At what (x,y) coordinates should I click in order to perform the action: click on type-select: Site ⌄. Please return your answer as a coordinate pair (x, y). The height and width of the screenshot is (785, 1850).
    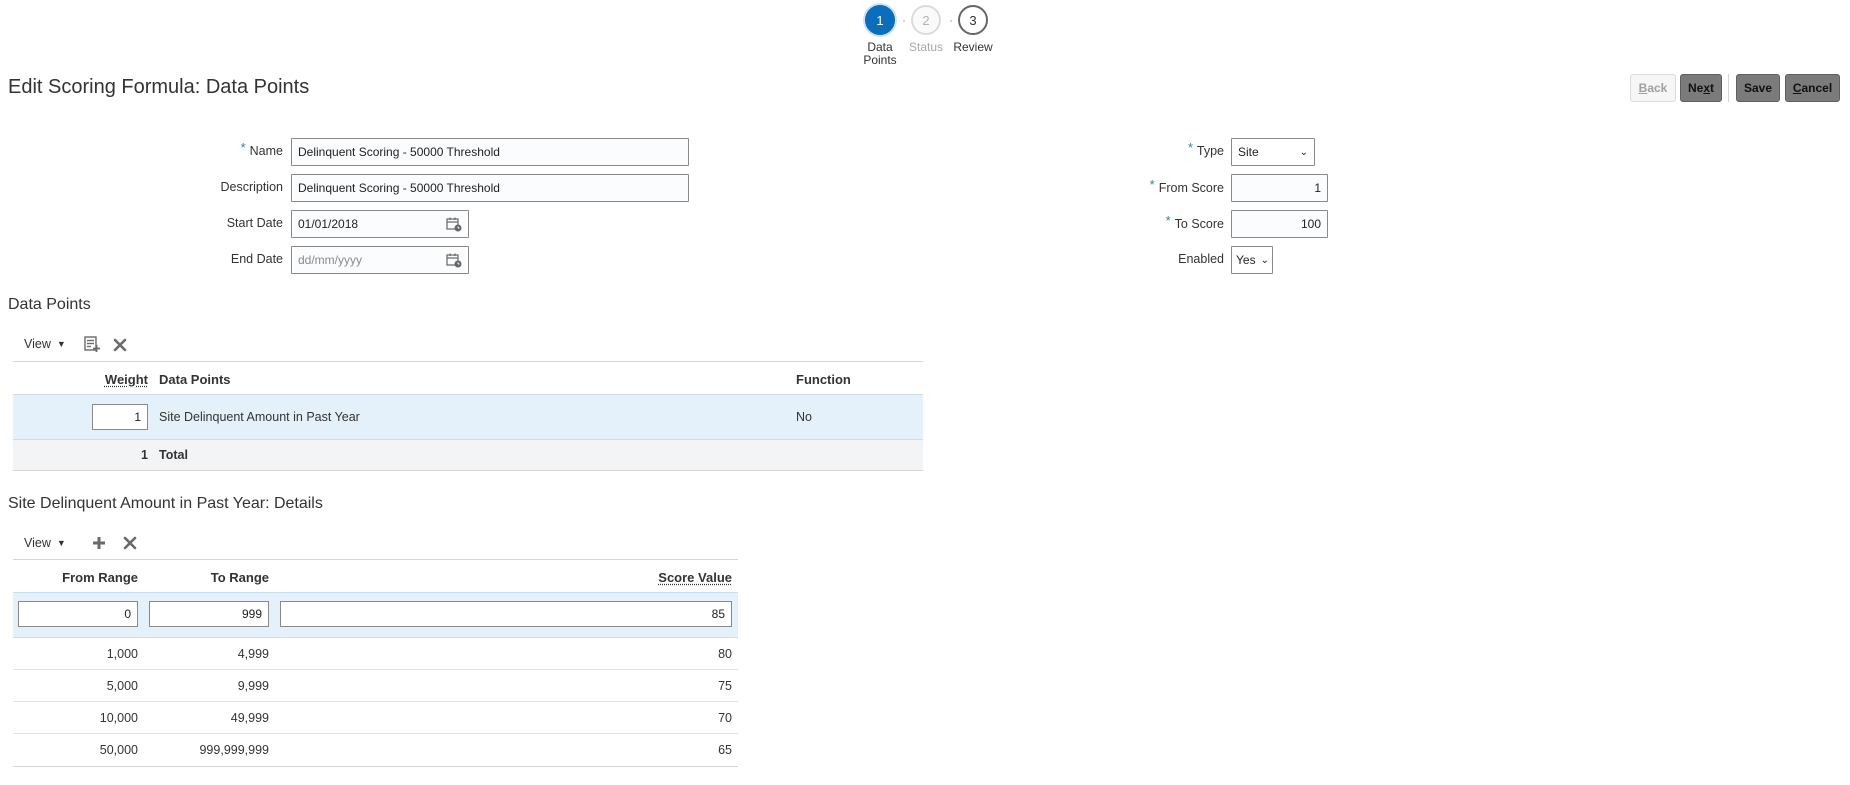
    Looking at the image, I should click on (1273, 152).